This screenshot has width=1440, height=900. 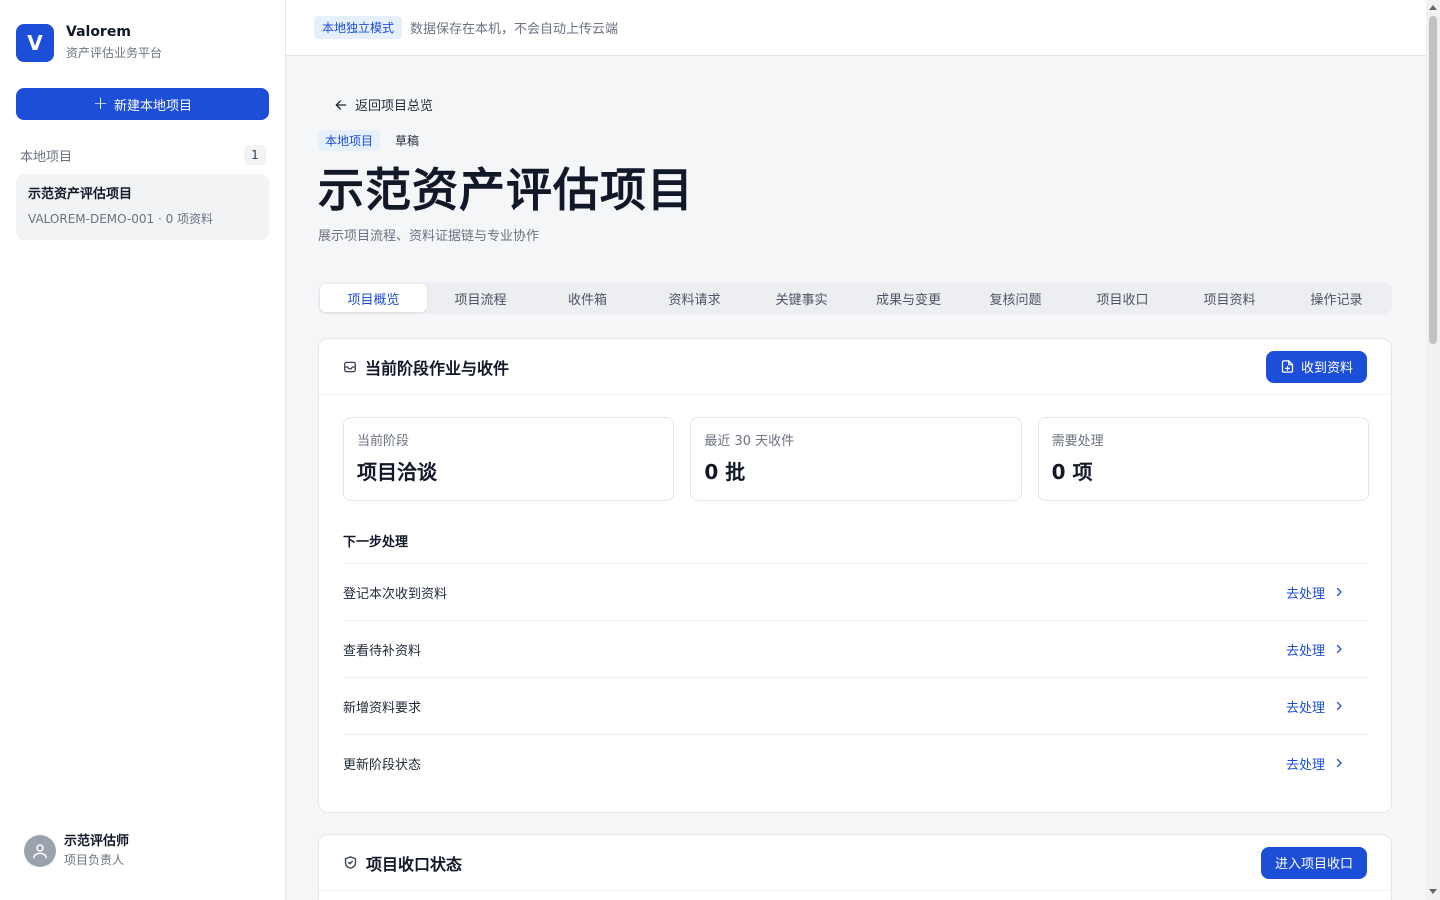 I want to click on tab-closing: 项目收口, so click(x=1122, y=298).